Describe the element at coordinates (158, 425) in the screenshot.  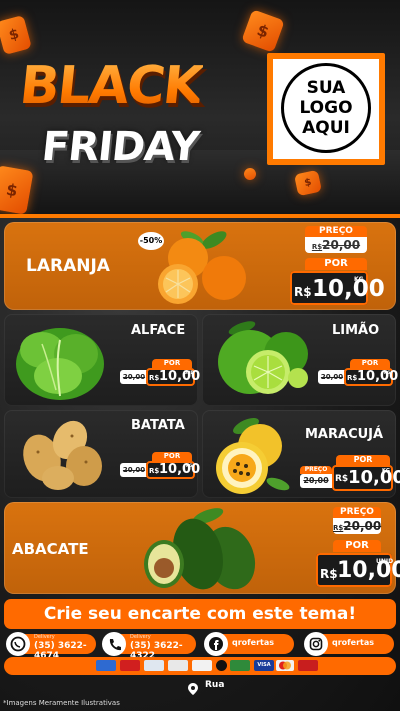
I see `product-name: BATATA` at that location.